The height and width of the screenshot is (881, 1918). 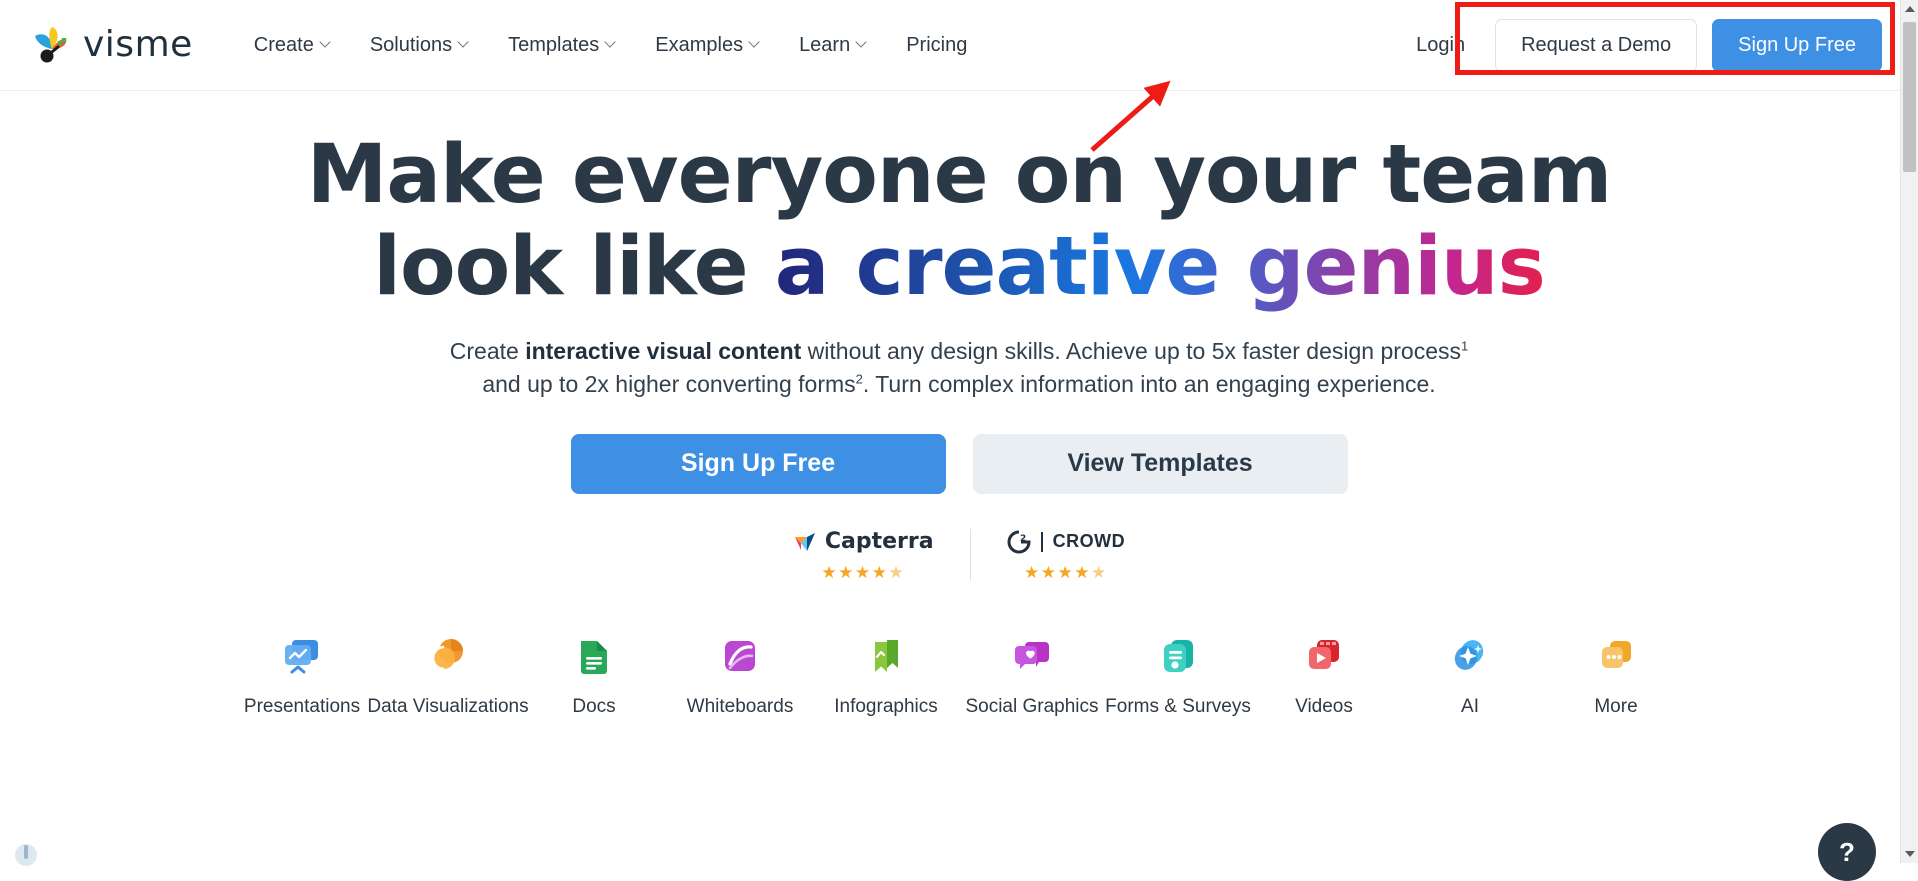 What do you see at coordinates (1023, 539) in the screenshot?
I see `svg-text: 2` at bounding box center [1023, 539].